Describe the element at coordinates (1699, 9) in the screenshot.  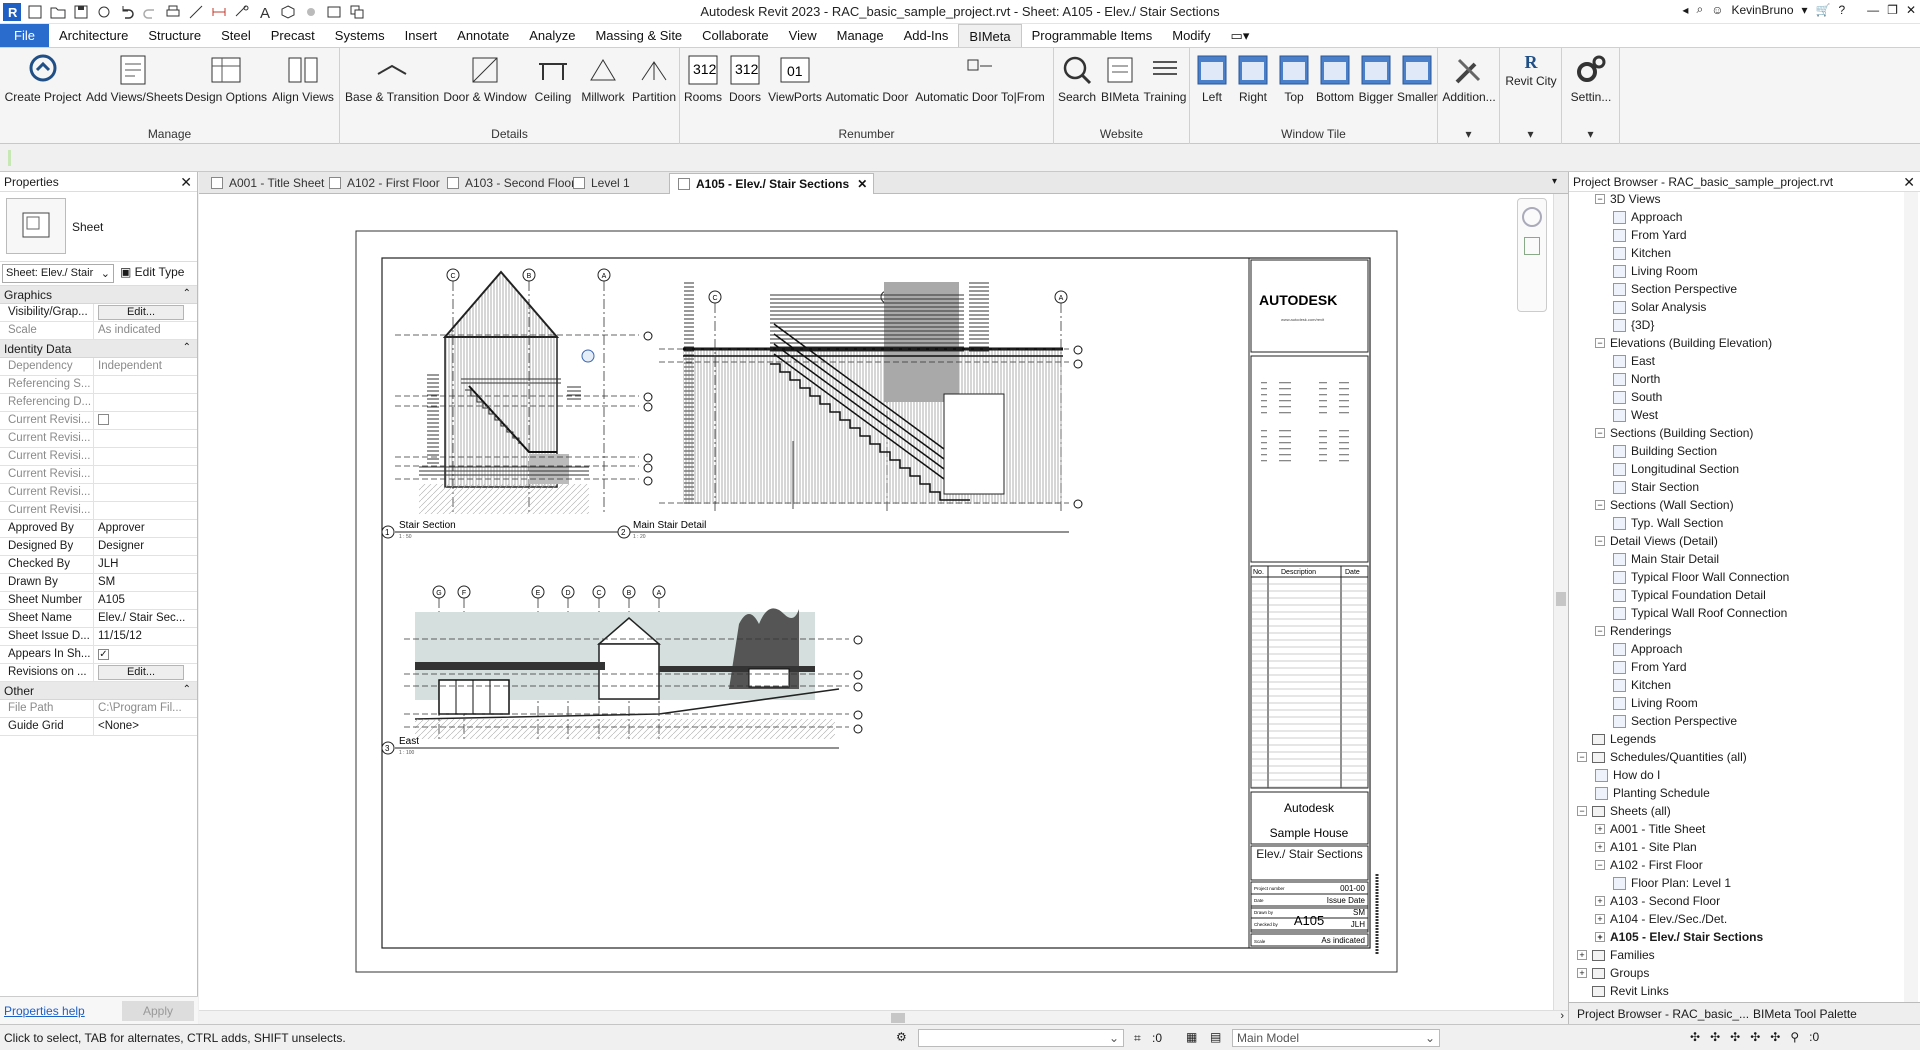
I see `binoculars-icon: ⌕` at that location.